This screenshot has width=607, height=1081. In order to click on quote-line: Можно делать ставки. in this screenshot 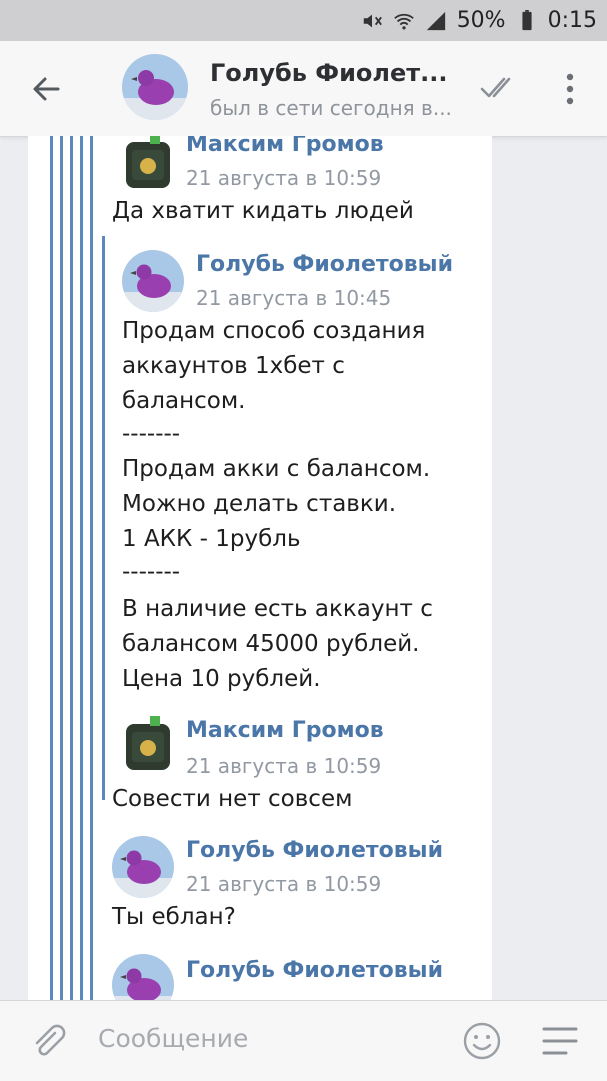, I will do `click(259, 504)`.